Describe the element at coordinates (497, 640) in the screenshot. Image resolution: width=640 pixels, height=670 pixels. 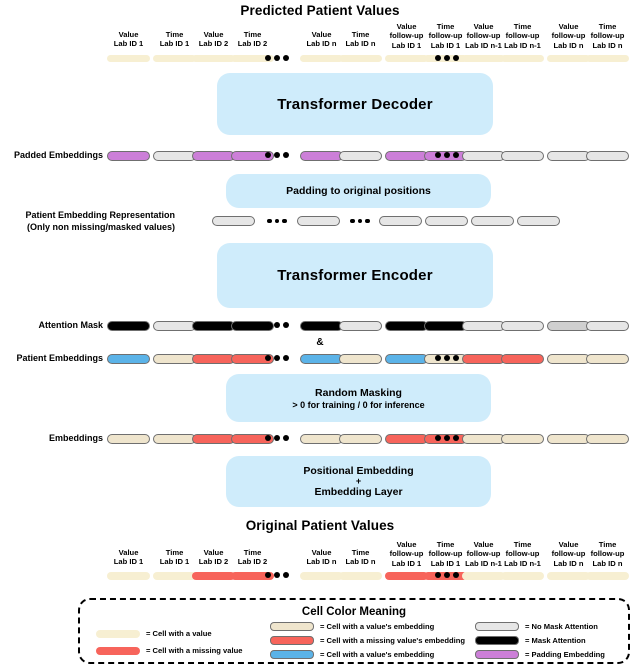
I see `legend-swatch-mask` at that location.